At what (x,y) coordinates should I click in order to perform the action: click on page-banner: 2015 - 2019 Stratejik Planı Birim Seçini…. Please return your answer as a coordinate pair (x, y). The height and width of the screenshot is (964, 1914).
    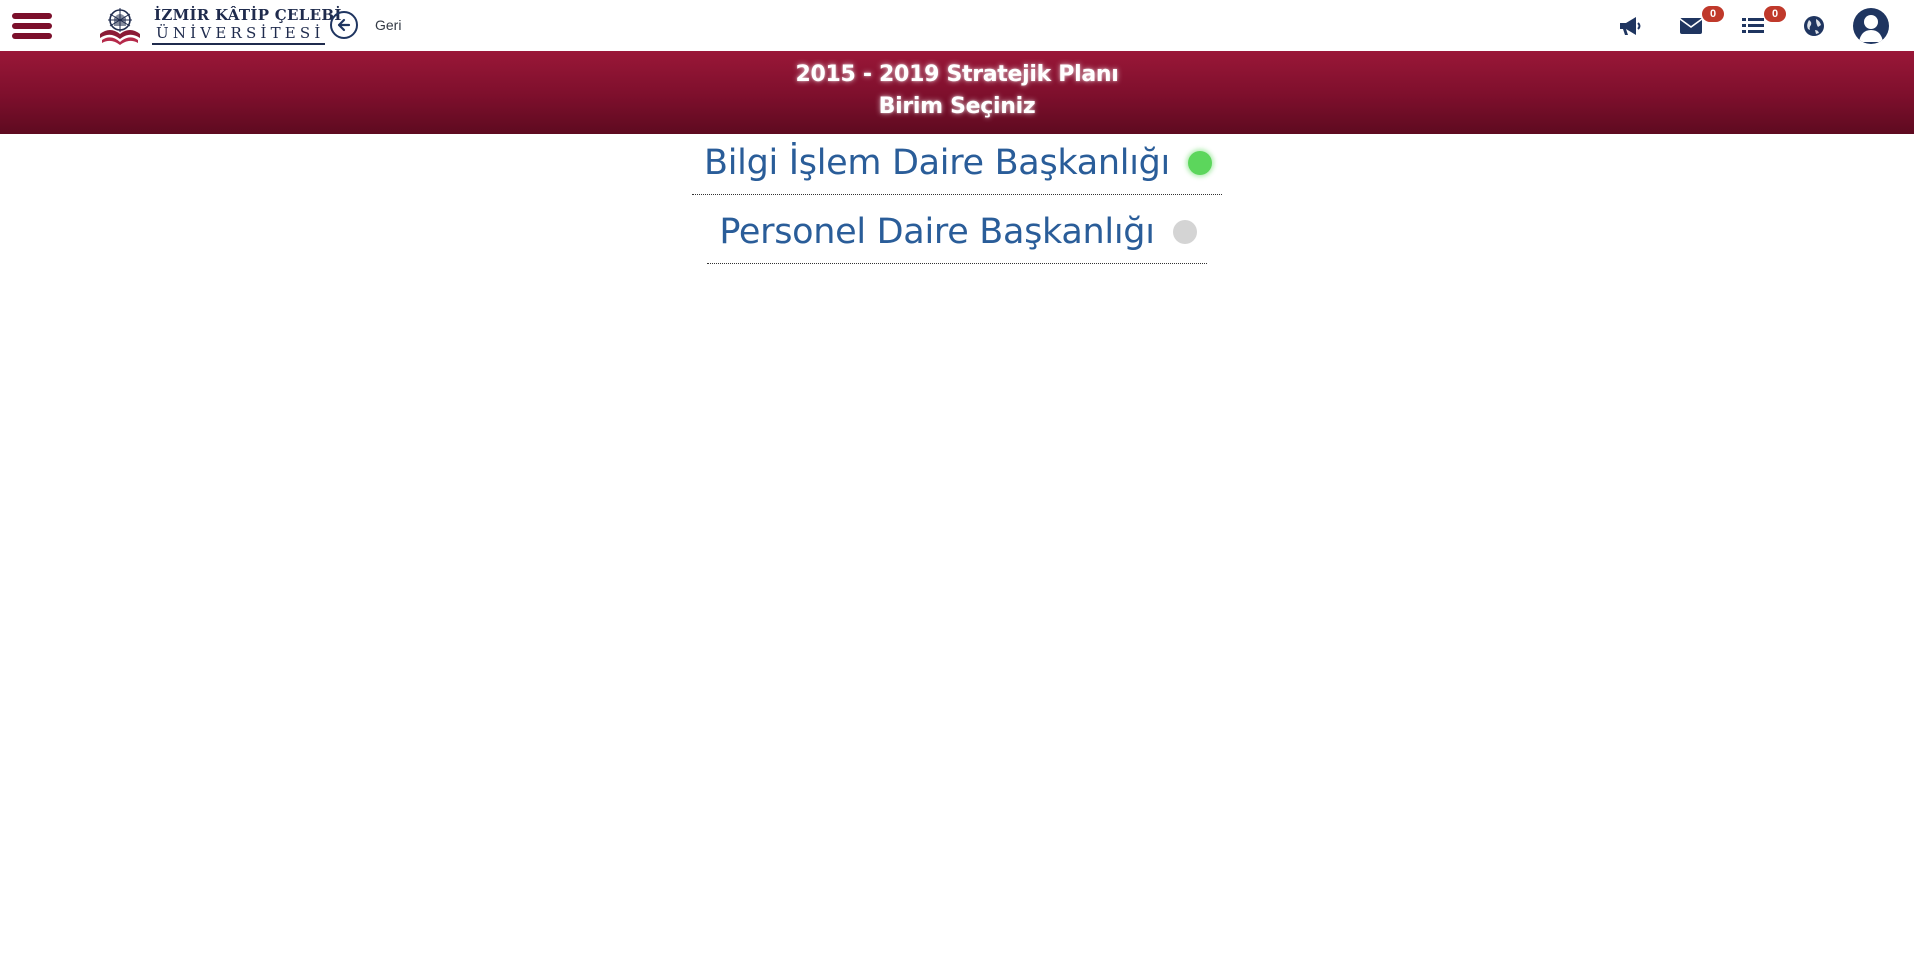
    Looking at the image, I should click on (957, 92).